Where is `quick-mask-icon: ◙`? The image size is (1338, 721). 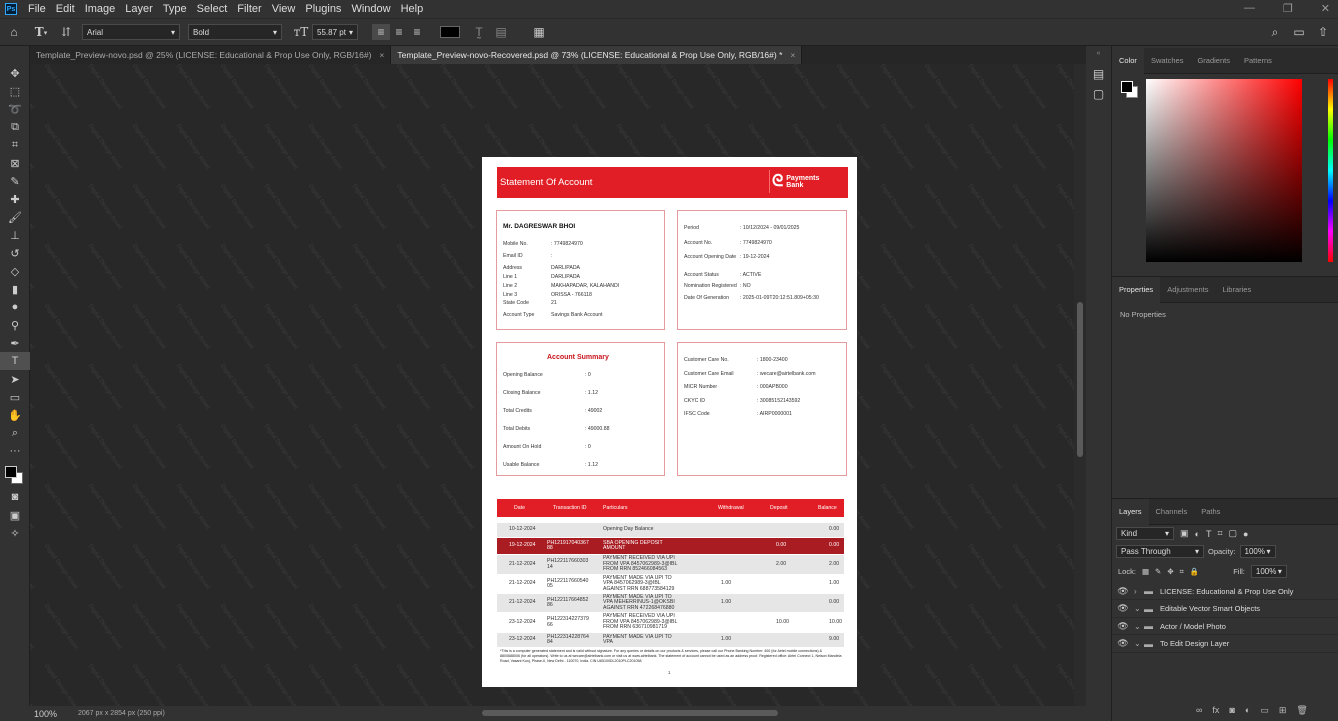 quick-mask-icon: ◙ is located at coordinates (15, 497).